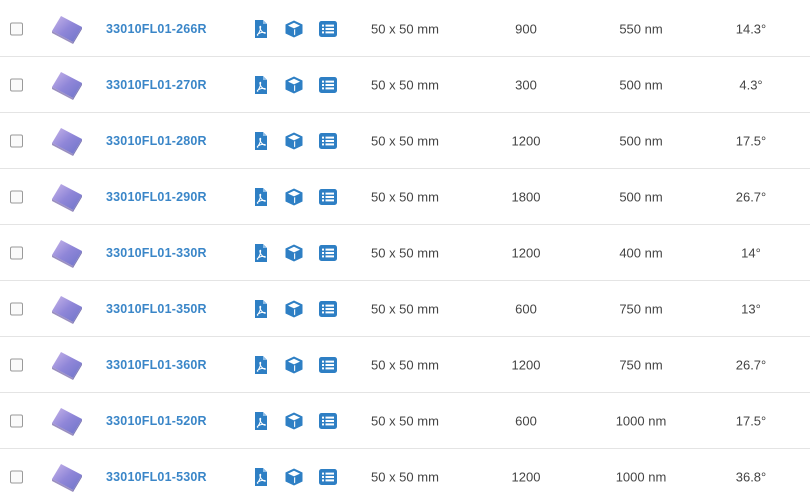 This screenshot has height=502, width=810. I want to click on grooves-cell: 900, so click(526, 28).